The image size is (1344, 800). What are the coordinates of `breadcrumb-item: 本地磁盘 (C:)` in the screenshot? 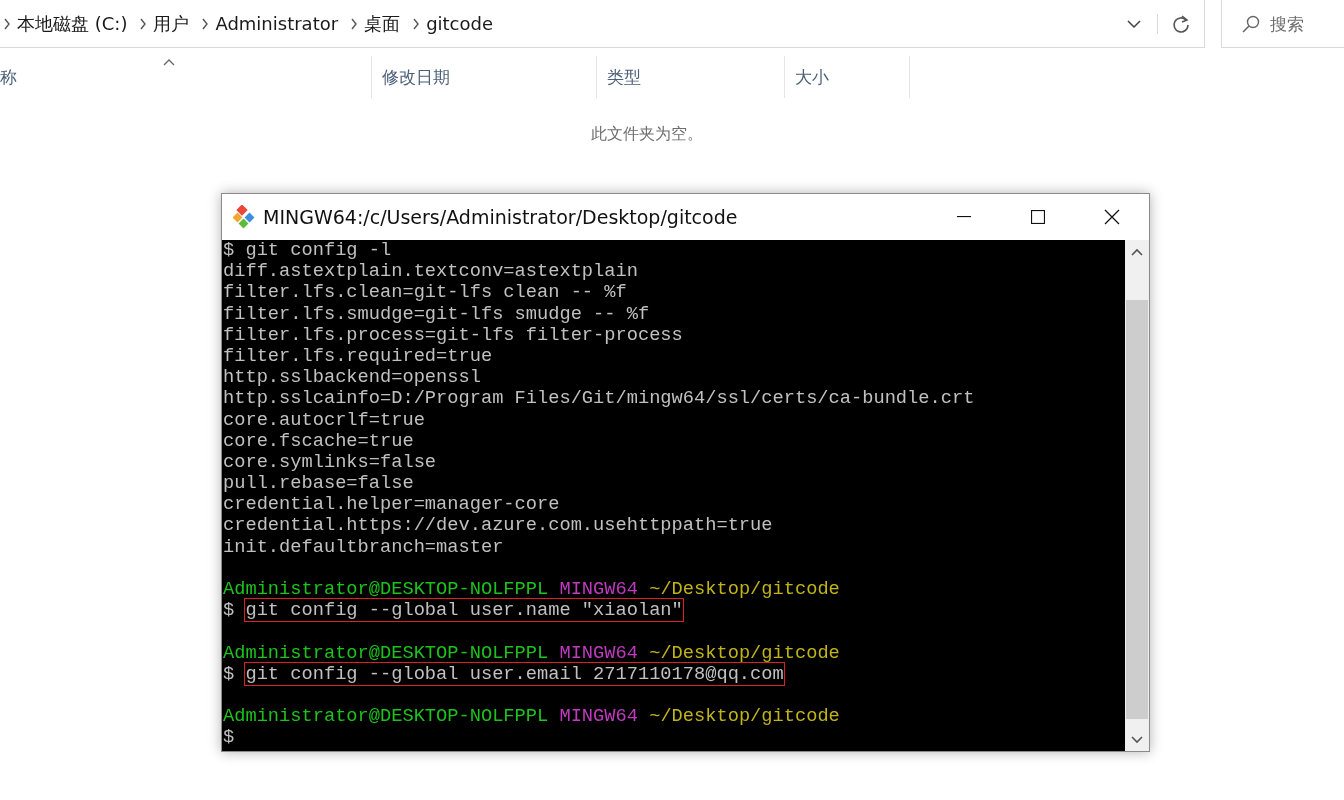 It's located at (76, 23).